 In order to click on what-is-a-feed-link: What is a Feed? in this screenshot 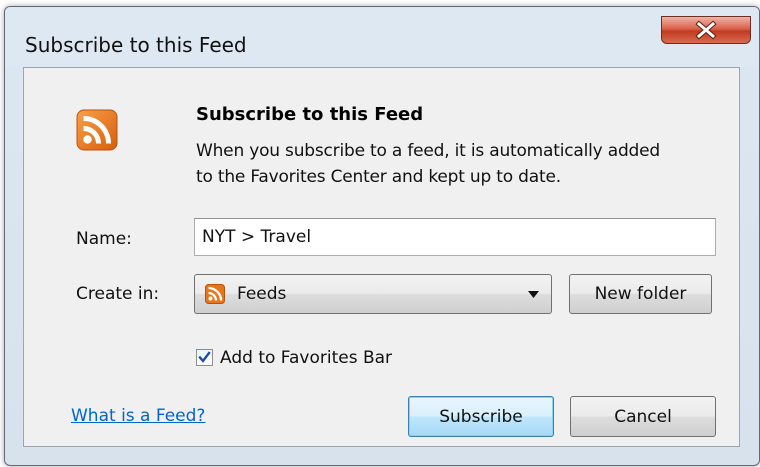, I will do `click(138, 416)`.